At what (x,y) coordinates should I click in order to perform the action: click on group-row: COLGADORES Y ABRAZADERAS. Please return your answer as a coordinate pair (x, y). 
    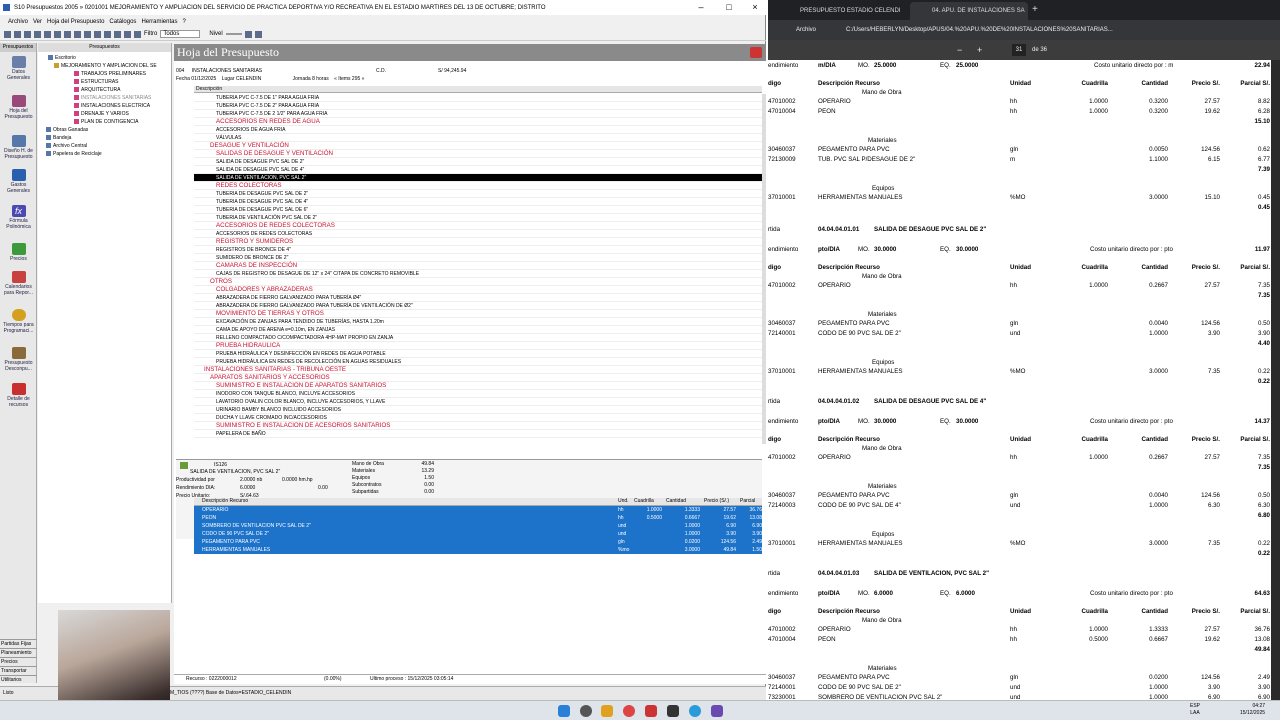
    Looking at the image, I should click on (478, 290).